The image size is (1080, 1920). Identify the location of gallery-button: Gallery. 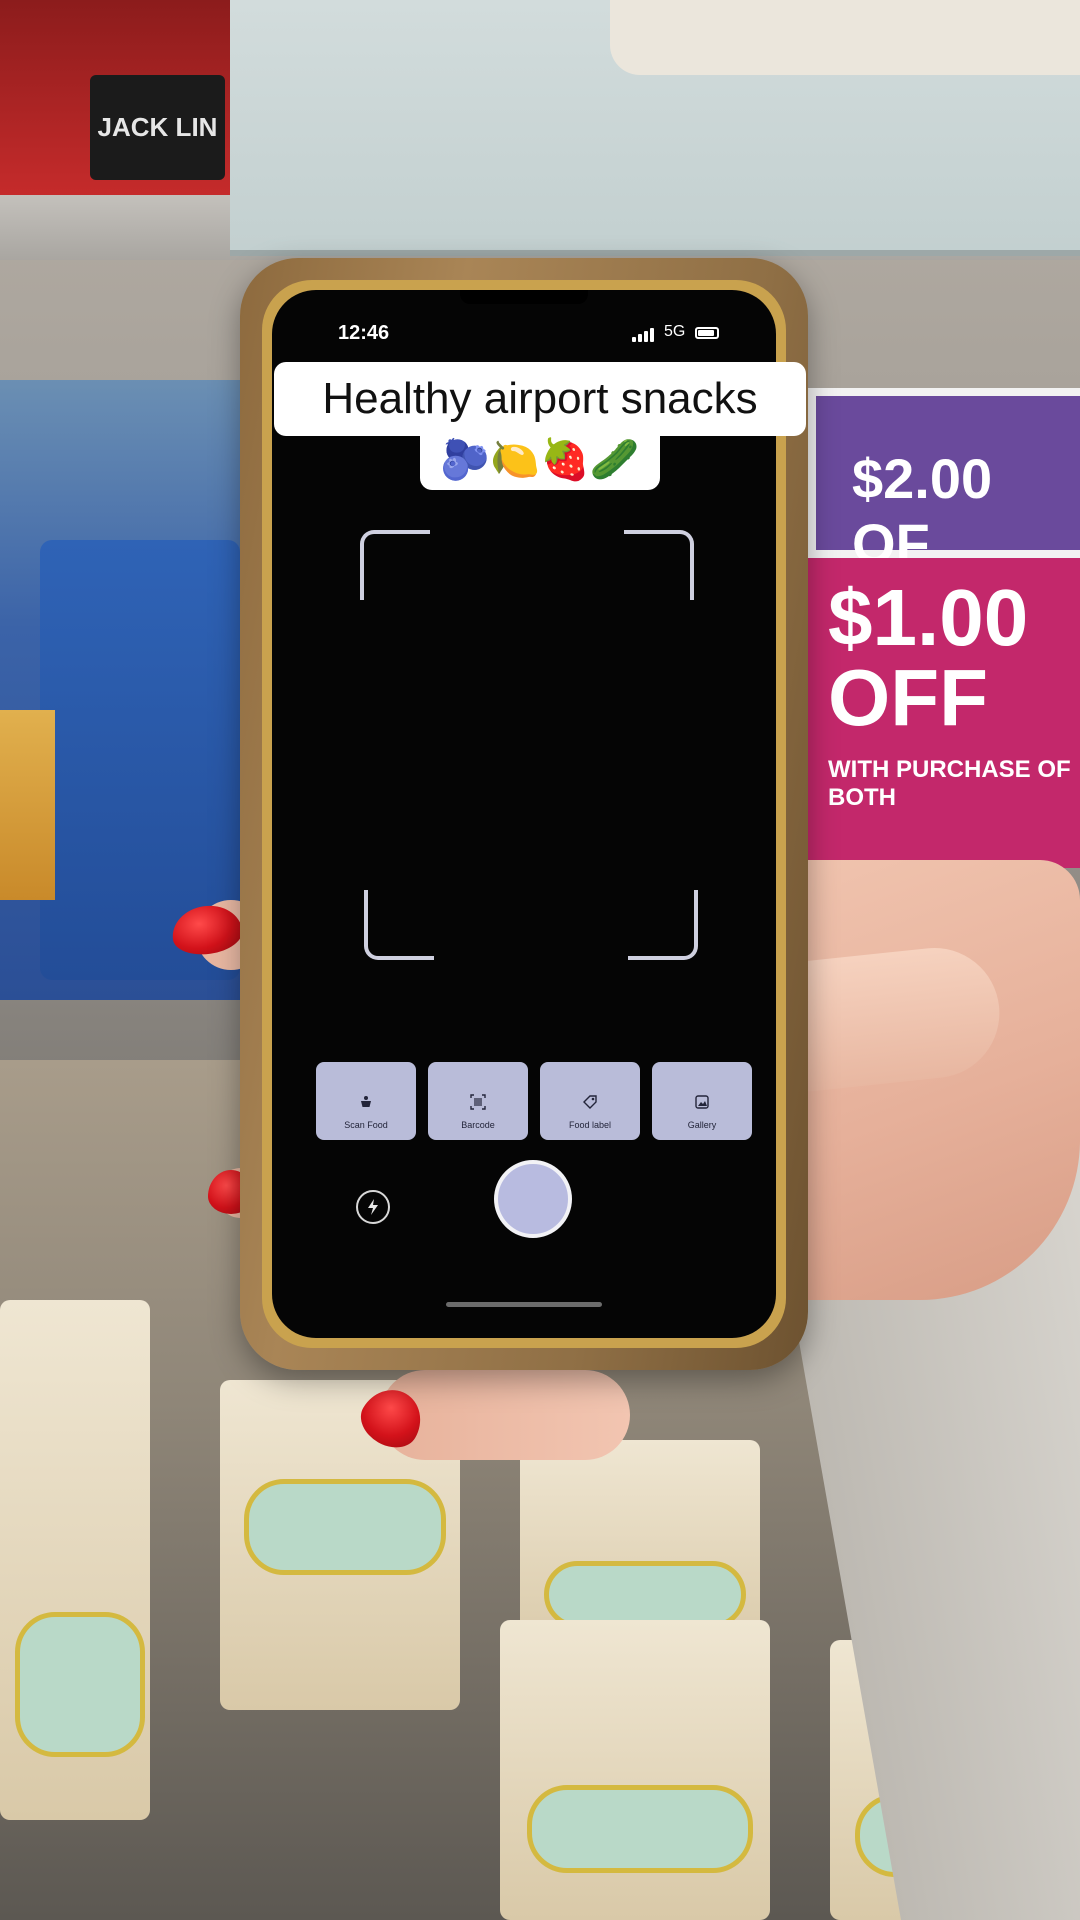
(702, 1101).